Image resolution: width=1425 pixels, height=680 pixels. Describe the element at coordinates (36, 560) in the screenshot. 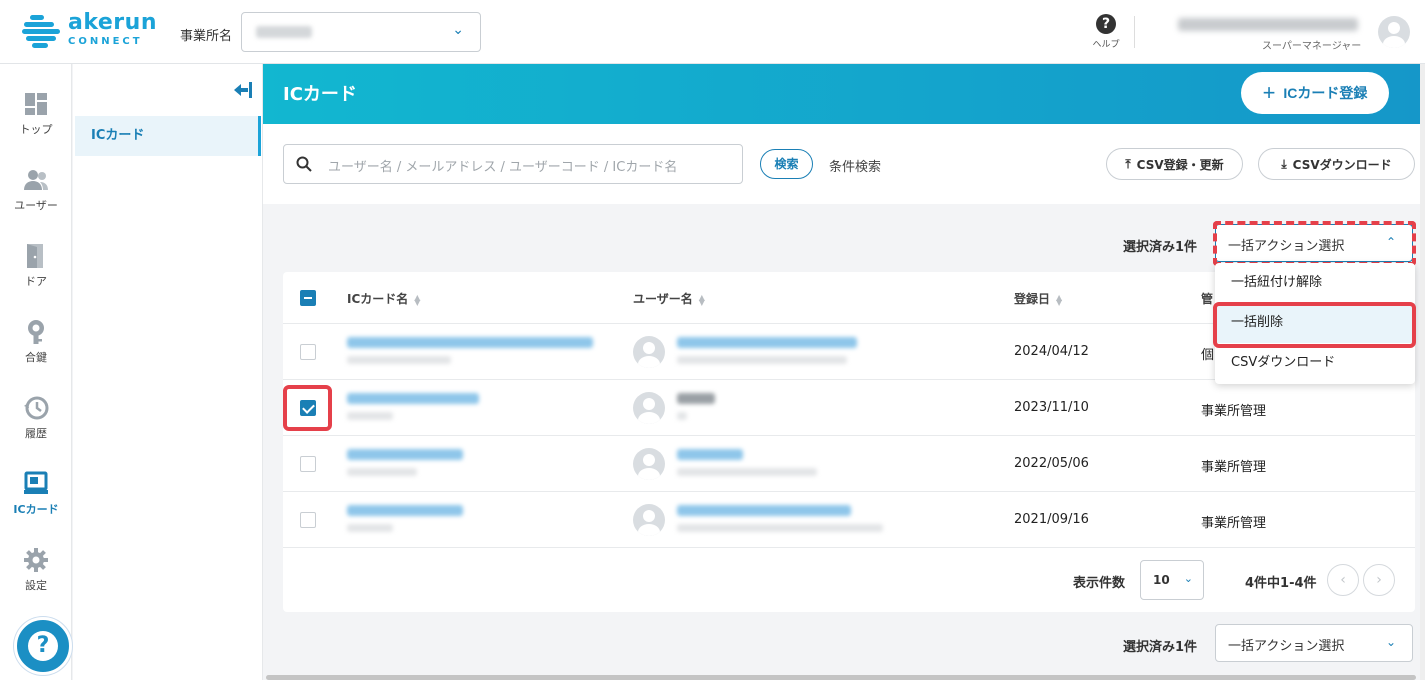

I see `gear-icon` at that location.